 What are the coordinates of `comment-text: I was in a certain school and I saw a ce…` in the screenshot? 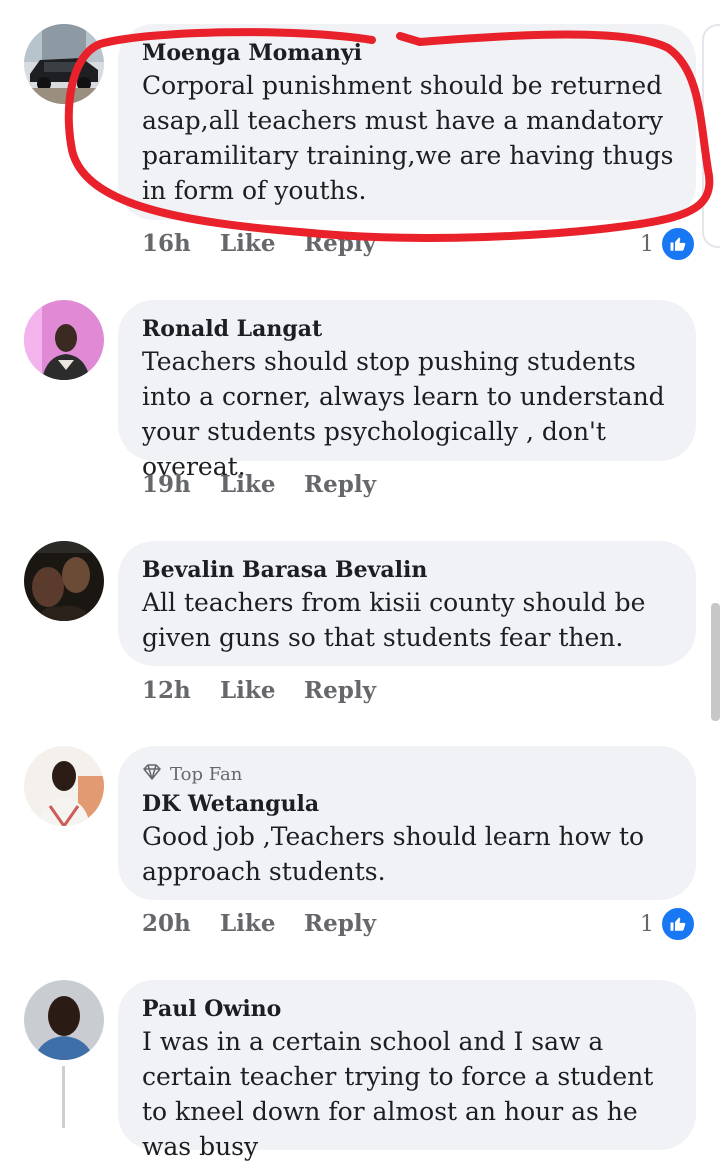 It's located at (398, 1094).